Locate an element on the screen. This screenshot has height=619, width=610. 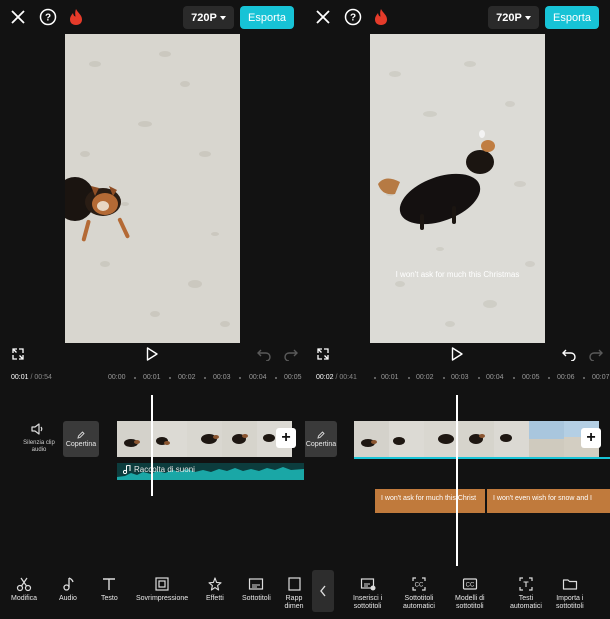
top-bar: ? 720P Esporta is located at coordinates (152, 17).